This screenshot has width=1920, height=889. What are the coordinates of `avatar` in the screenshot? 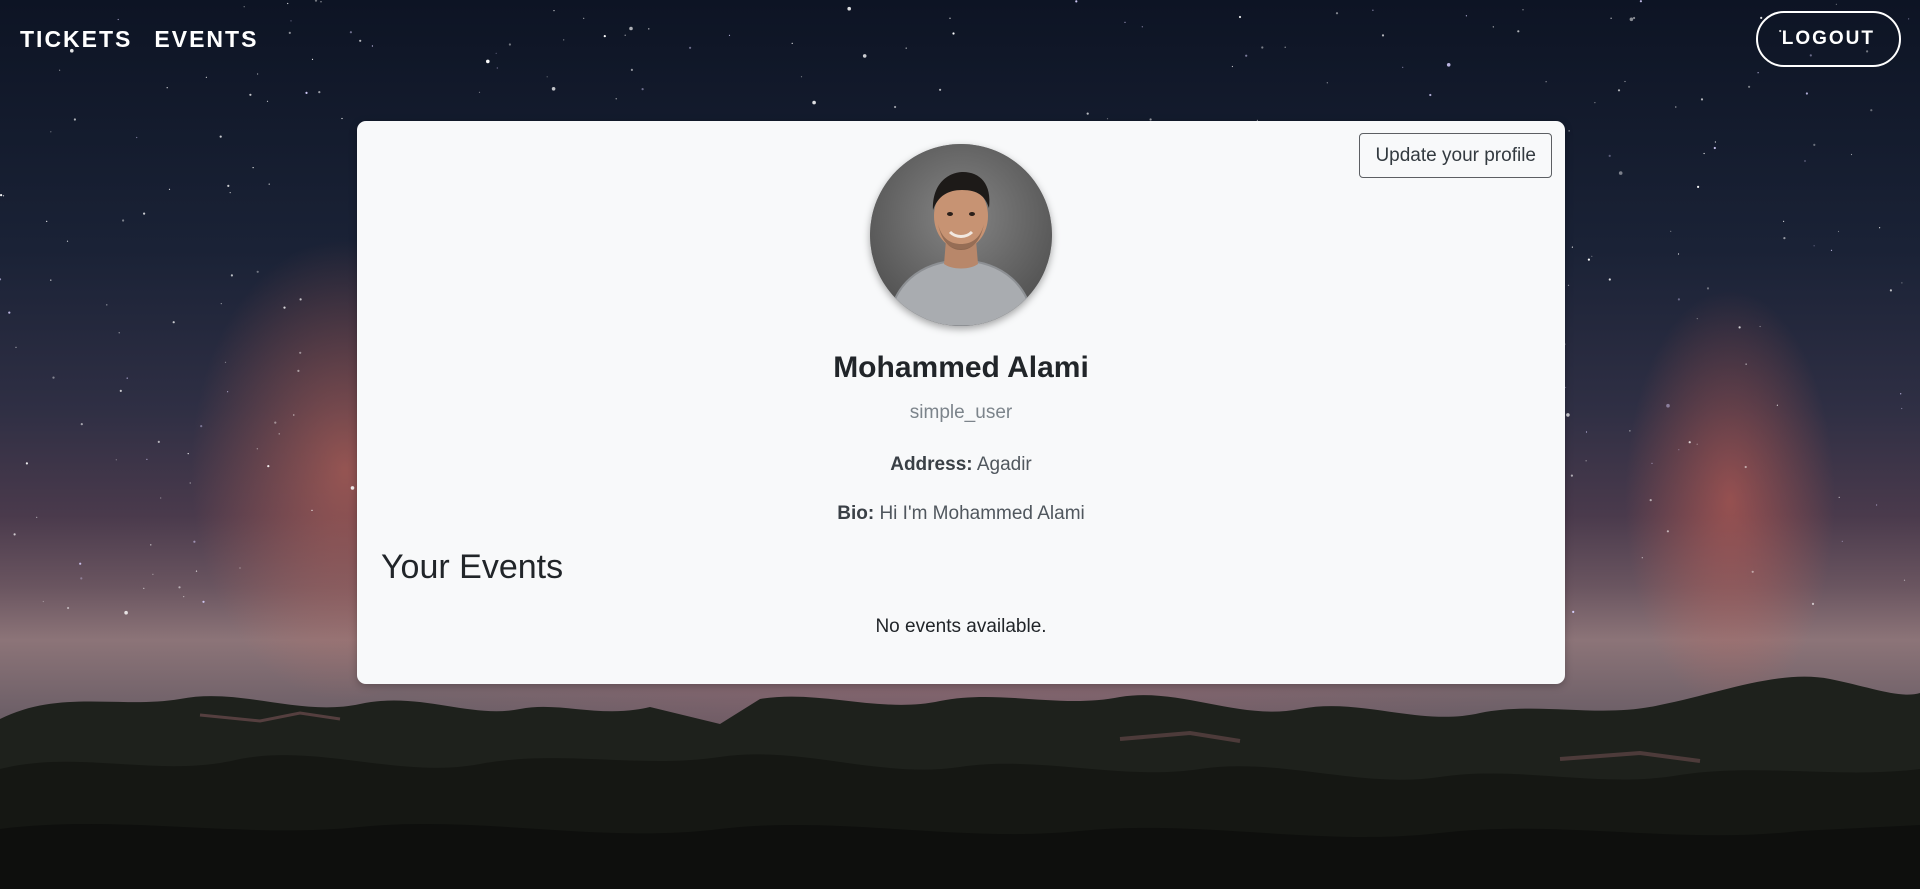 It's located at (961, 235).